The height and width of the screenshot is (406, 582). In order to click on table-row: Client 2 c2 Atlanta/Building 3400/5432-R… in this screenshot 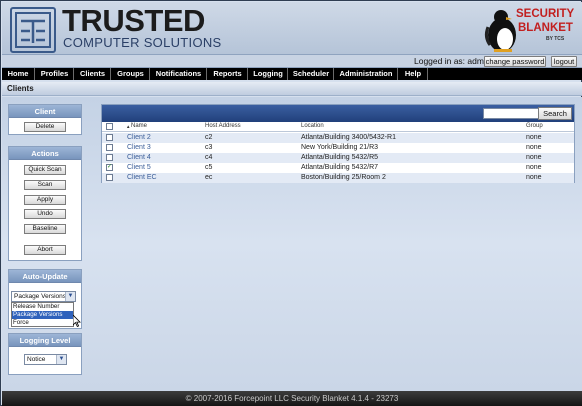, I will do `click(338, 138)`.